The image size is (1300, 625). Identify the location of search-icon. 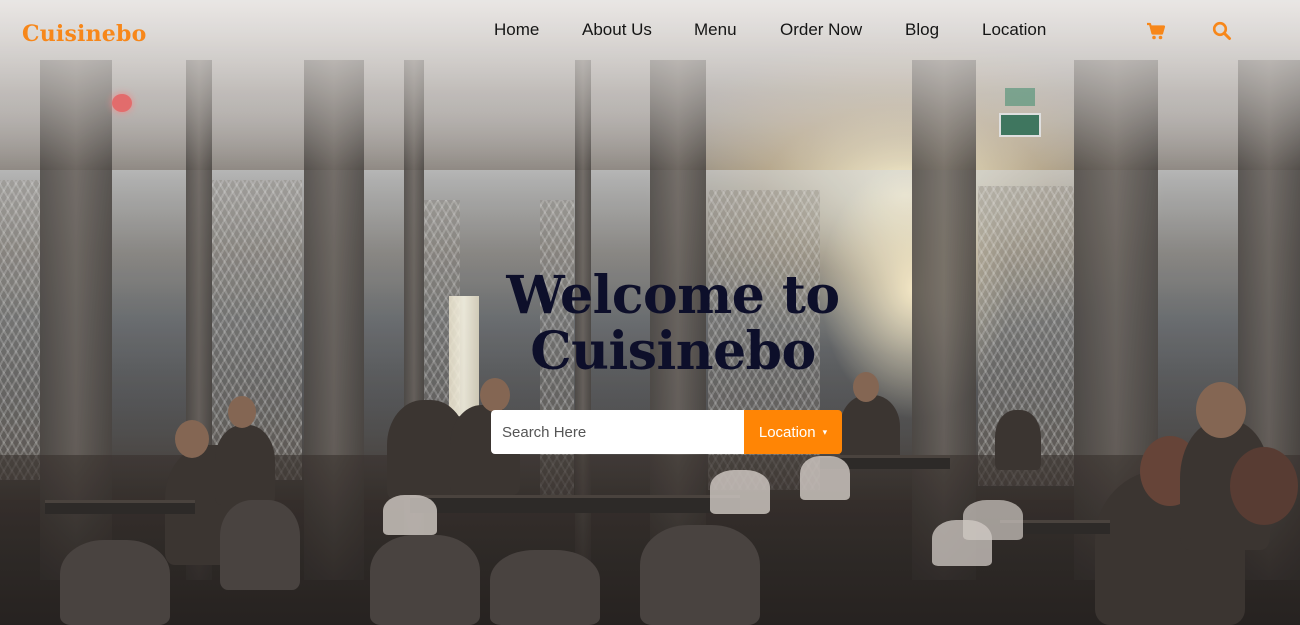
(1222, 31).